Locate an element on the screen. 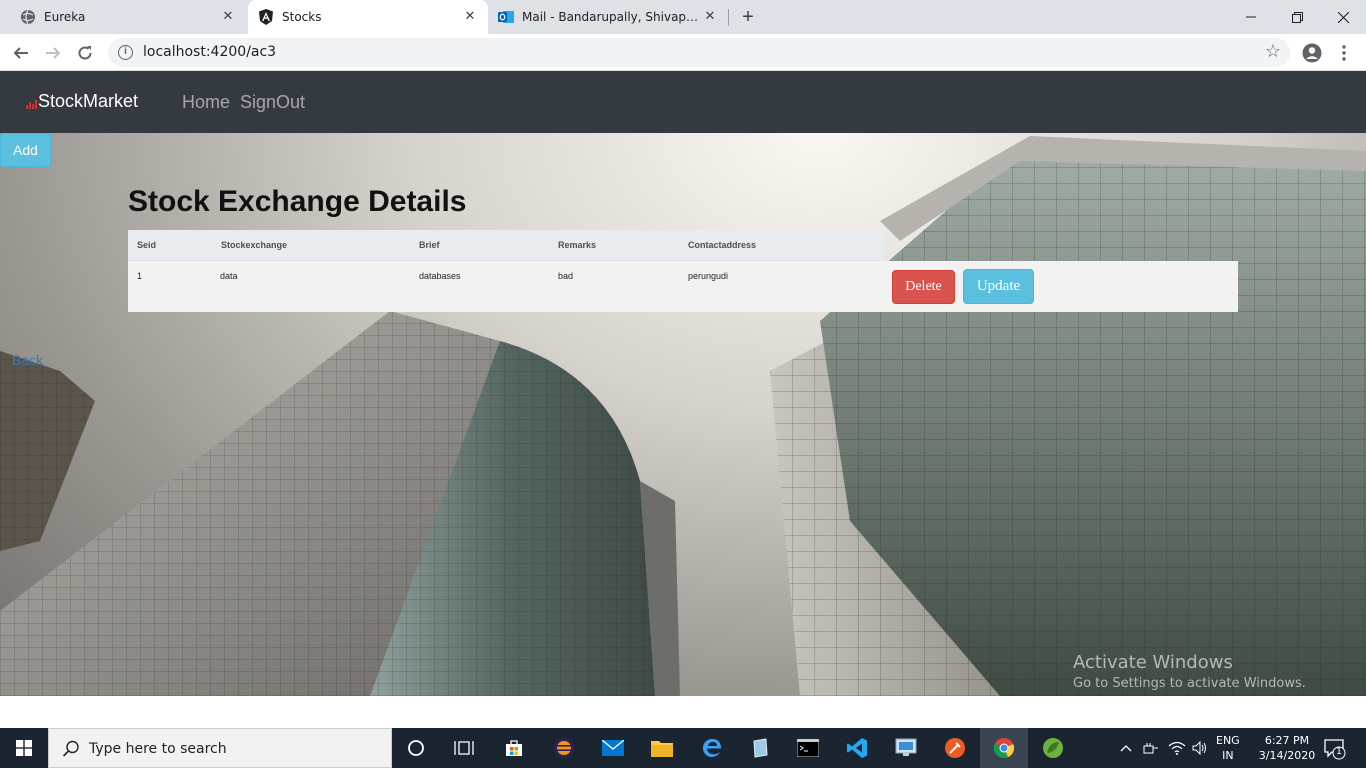 The image size is (1366, 768). nav-signout-link: SignOut is located at coordinates (272, 102).